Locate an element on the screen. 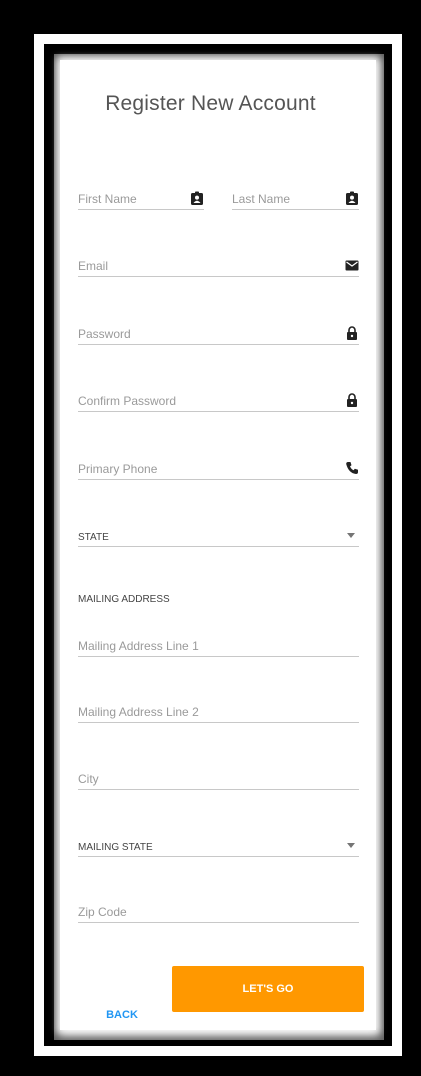  lets-go-button: LET'S GO is located at coordinates (268, 989).